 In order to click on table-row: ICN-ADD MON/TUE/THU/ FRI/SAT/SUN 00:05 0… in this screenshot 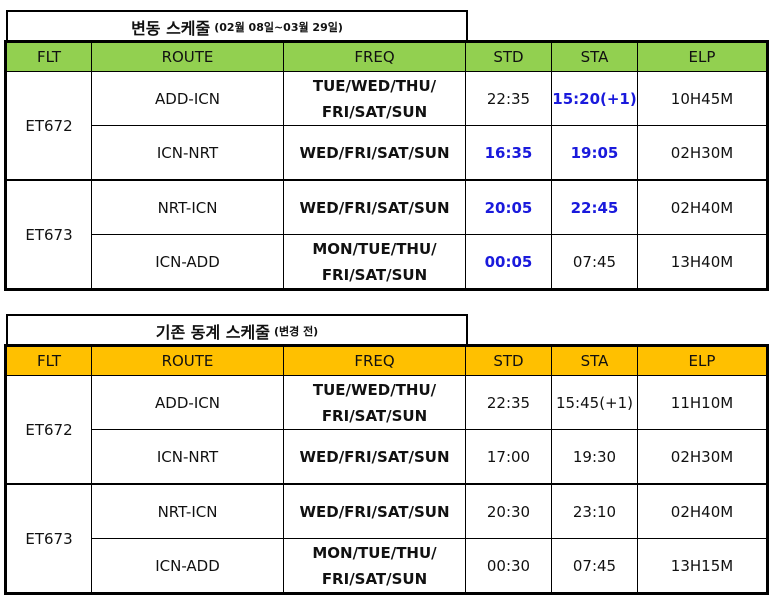, I will do `click(387, 261)`.